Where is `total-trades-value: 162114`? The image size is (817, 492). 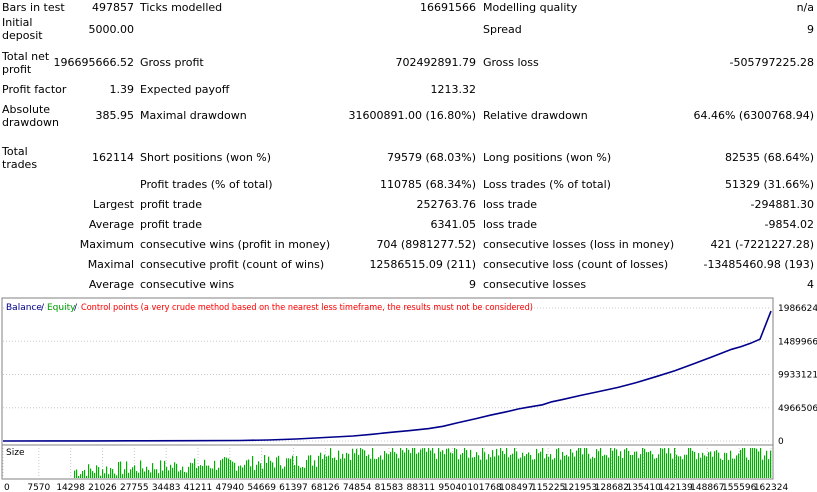 total-trades-value: 162114 is located at coordinates (113, 157).